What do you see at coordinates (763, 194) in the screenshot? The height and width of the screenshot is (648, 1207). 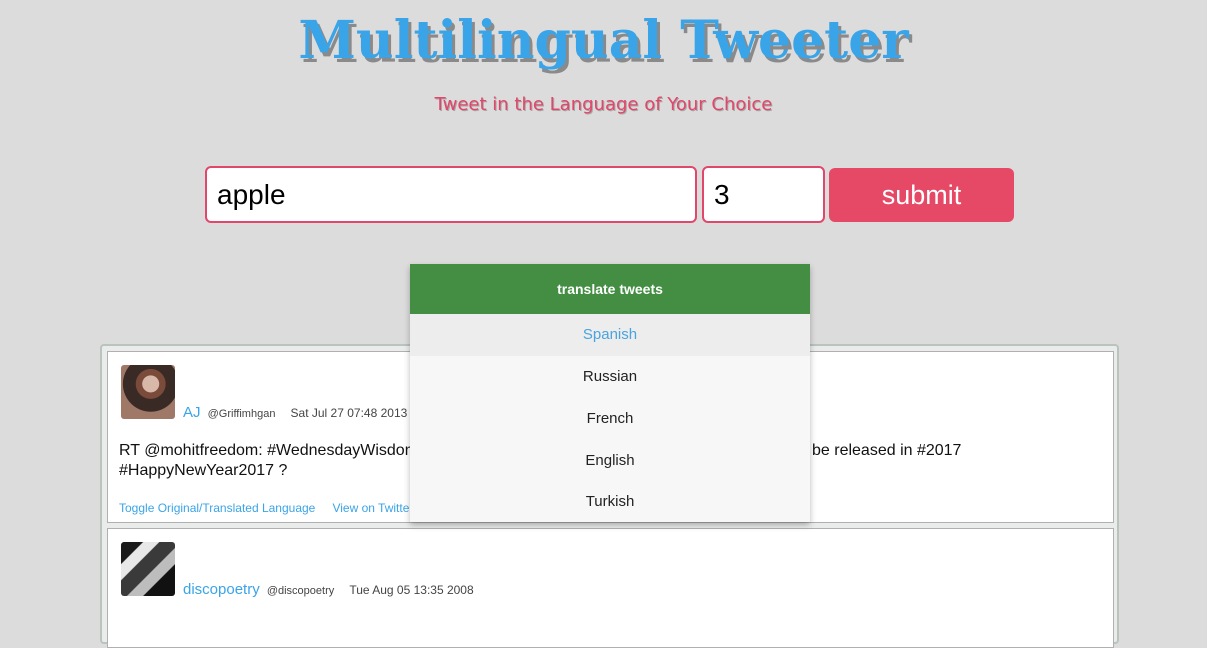 I see `tweet-count-input` at bounding box center [763, 194].